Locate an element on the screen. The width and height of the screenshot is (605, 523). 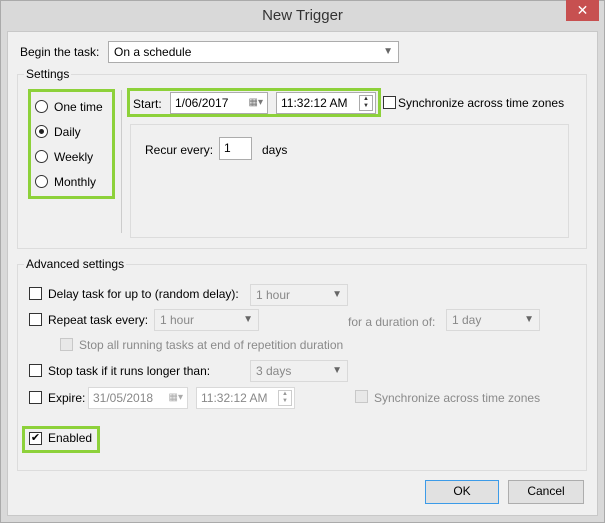
stop-longer-checkbox is located at coordinates (35, 370).